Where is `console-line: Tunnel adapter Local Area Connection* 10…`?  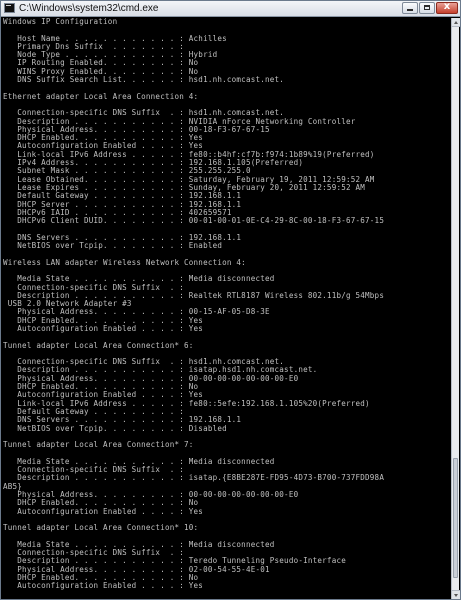
console-line: Tunnel adapter Local Area Connection* 10… is located at coordinates (101, 528).